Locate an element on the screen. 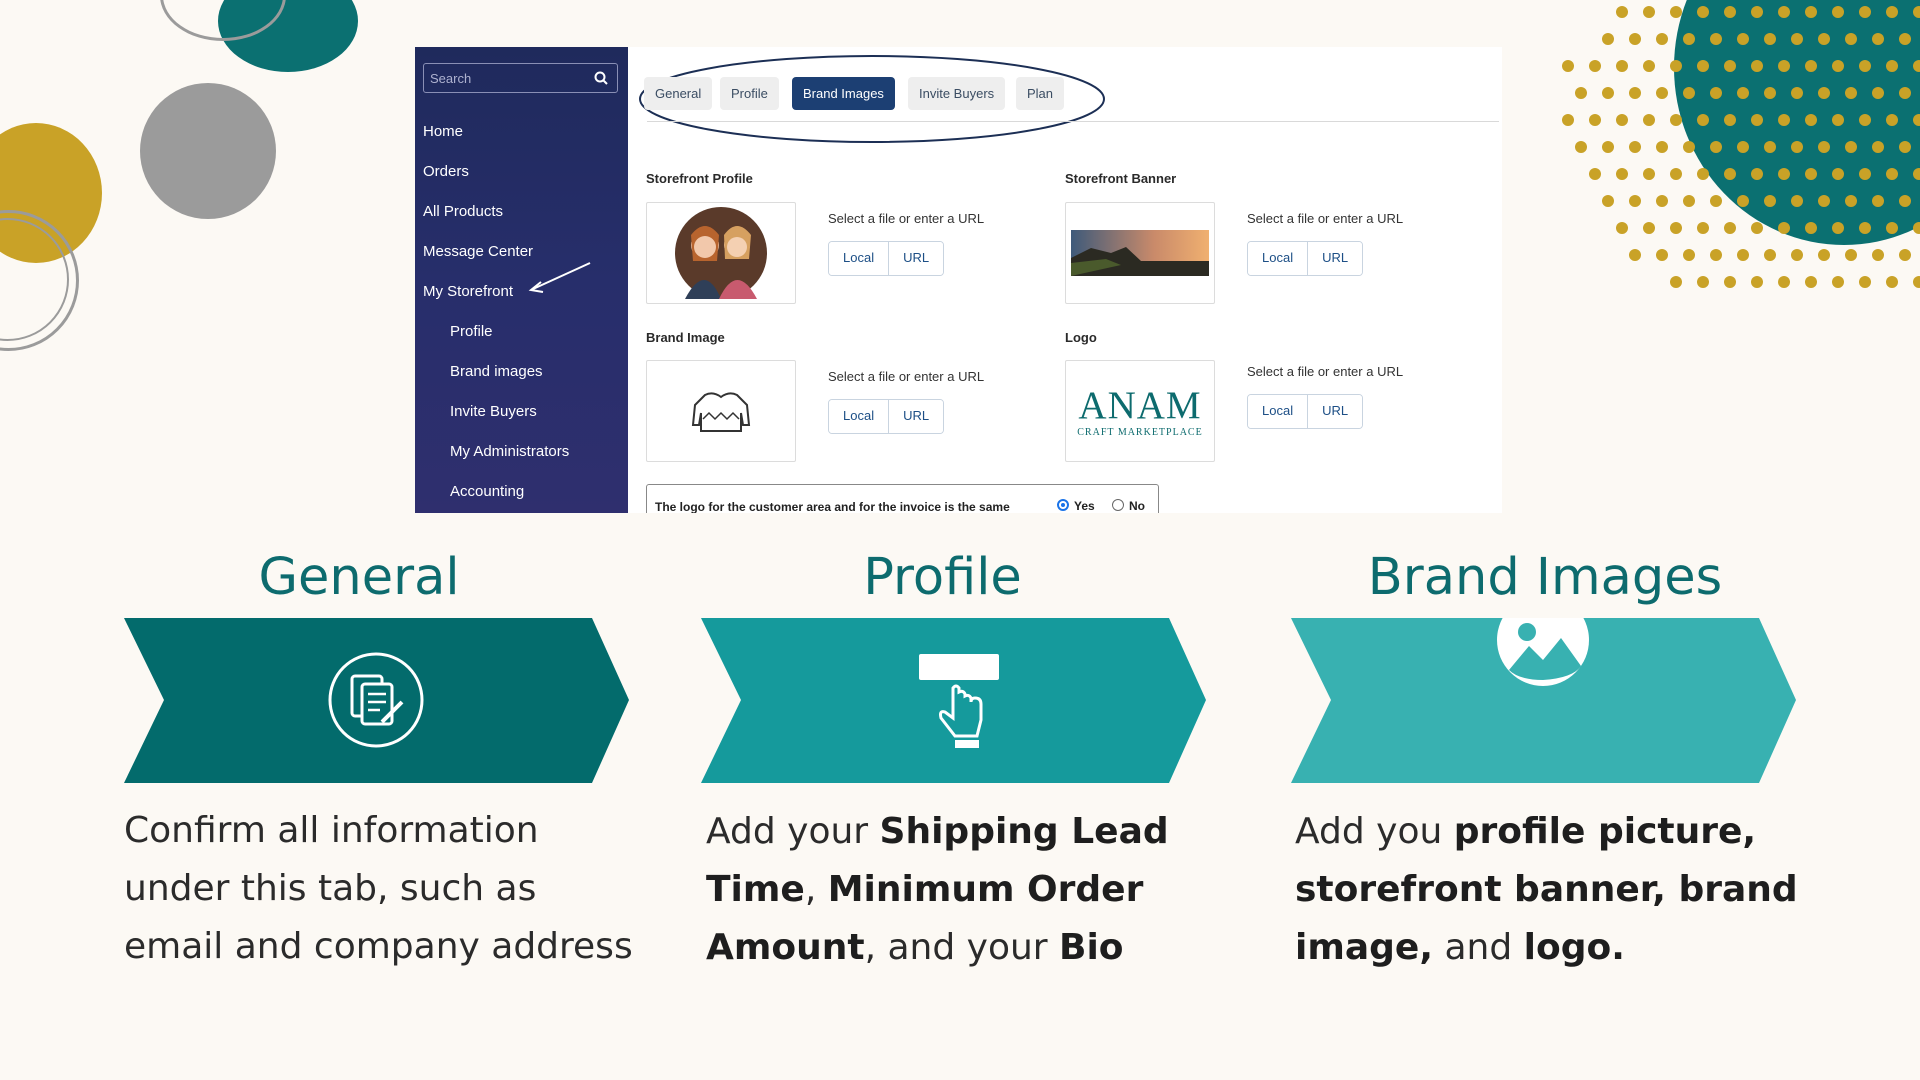  sidebar-item-home: Home is located at coordinates (443, 131).